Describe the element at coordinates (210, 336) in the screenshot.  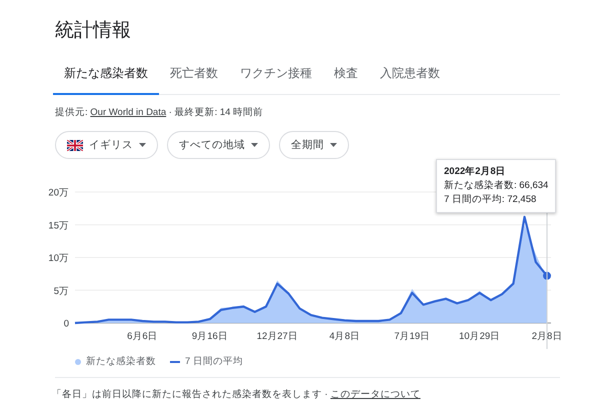
I see `x-tick-label: 9月16日` at that location.